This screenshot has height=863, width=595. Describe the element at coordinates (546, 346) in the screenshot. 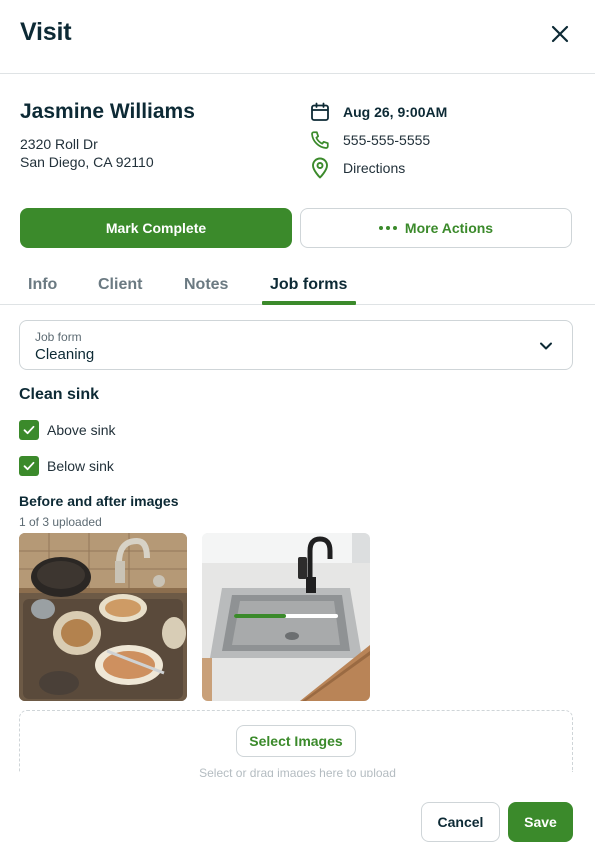

I see `chevron-down-icon` at that location.